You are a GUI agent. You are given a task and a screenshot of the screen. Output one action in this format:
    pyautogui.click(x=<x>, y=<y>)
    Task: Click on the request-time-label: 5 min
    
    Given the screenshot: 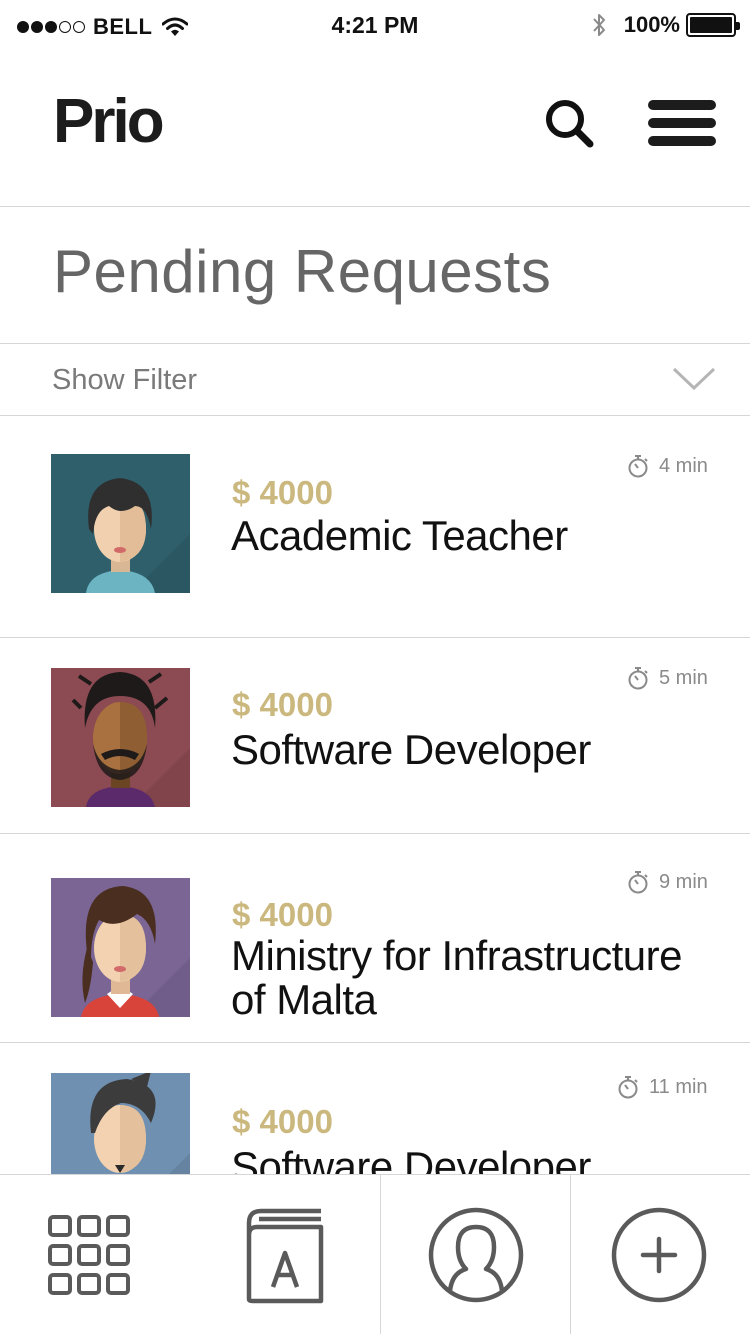 What is the action you would take?
    pyautogui.click(x=683, y=677)
    